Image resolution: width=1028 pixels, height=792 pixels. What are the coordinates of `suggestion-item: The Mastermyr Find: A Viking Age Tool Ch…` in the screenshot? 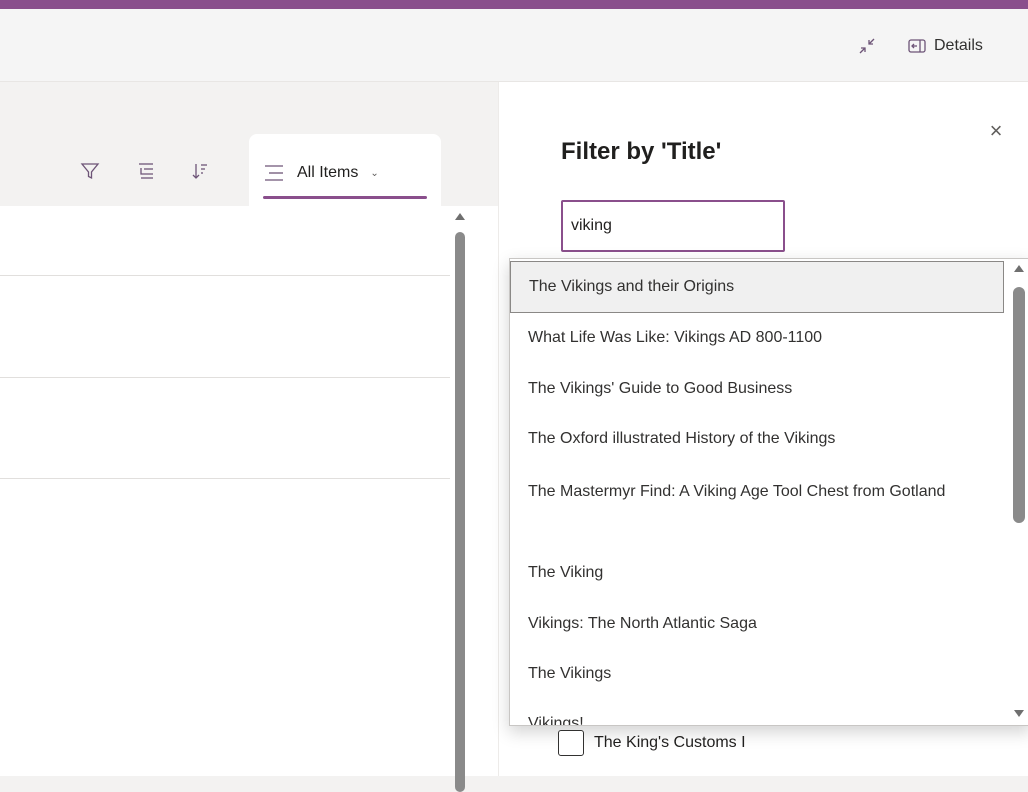 It's located at (757, 492).